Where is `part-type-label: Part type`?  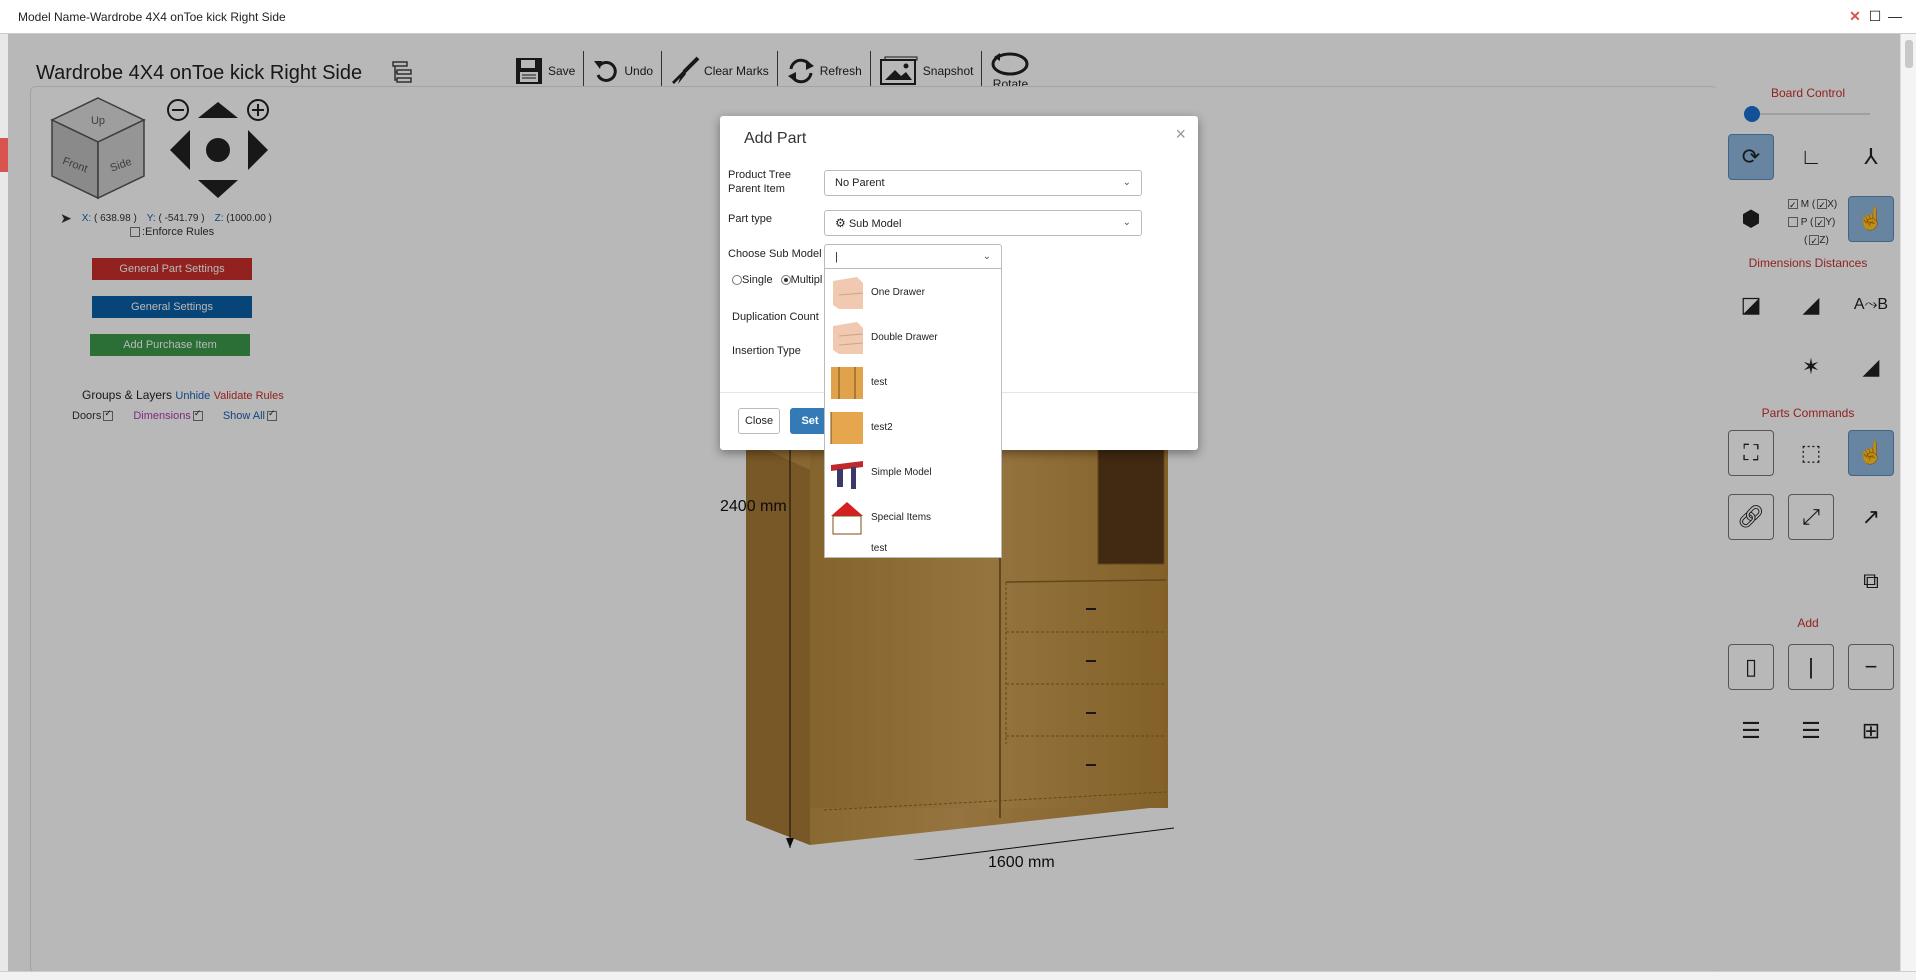
part-type-label: Part type is located at coordinates (750, 219).